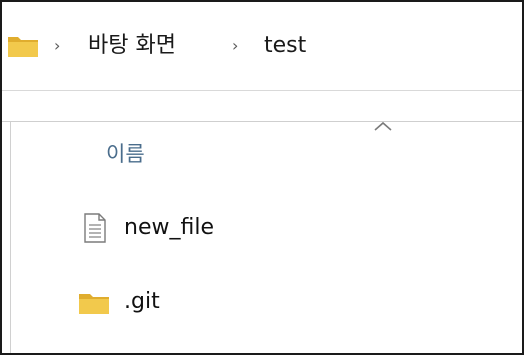 The height and width of the screenshot is (355, 524). Describe the element at coordinates (285, 46) in the screenshot. I see `breadcrumb-item-test: test` at that location.